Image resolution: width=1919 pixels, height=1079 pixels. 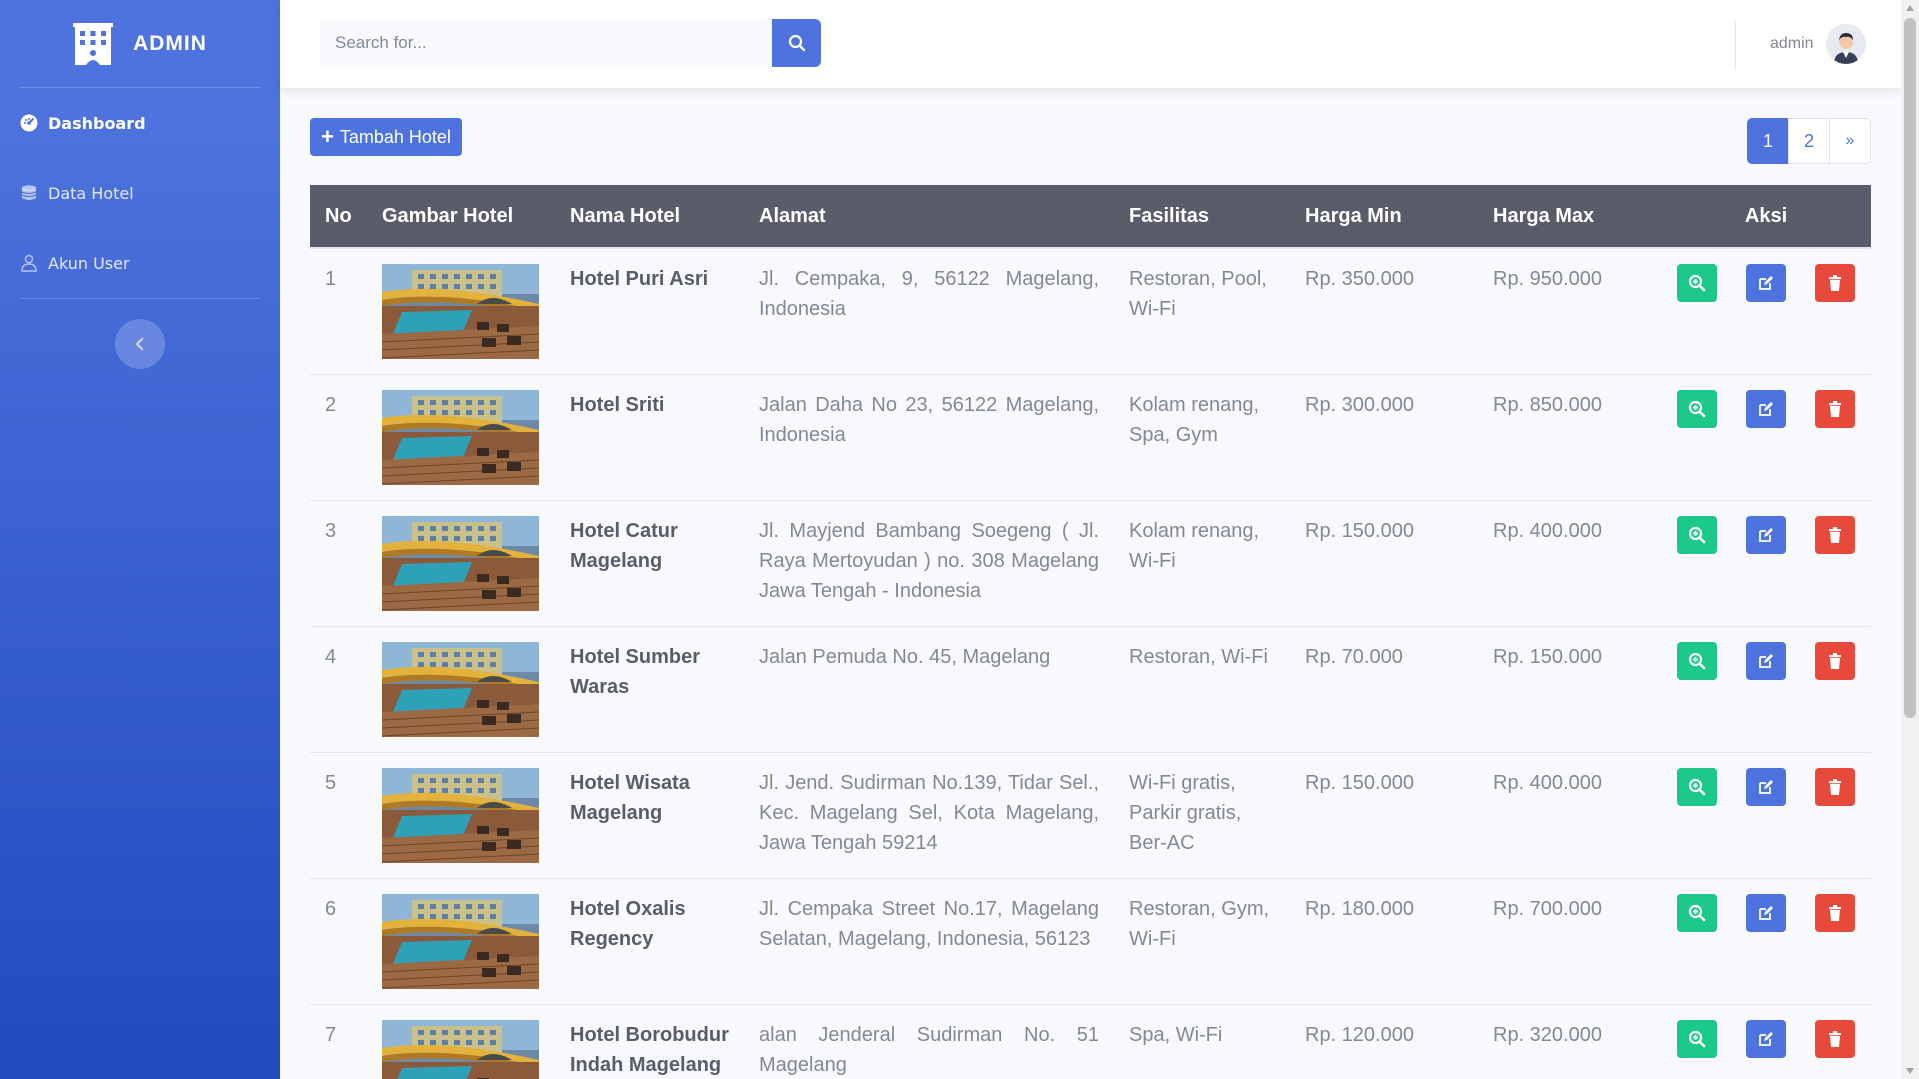 What do you see at coordinates (395, 136) in the screenshot?
I see `add-hotel-label: Tambah Hotel` at bounding box center [395, 136].